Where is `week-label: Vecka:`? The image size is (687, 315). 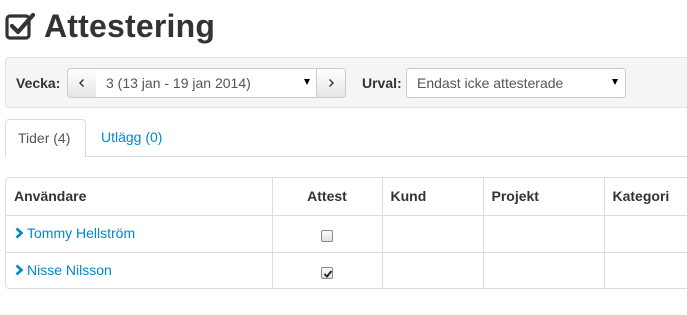 week-label: Vecka: is located at coordinates (38, 83).